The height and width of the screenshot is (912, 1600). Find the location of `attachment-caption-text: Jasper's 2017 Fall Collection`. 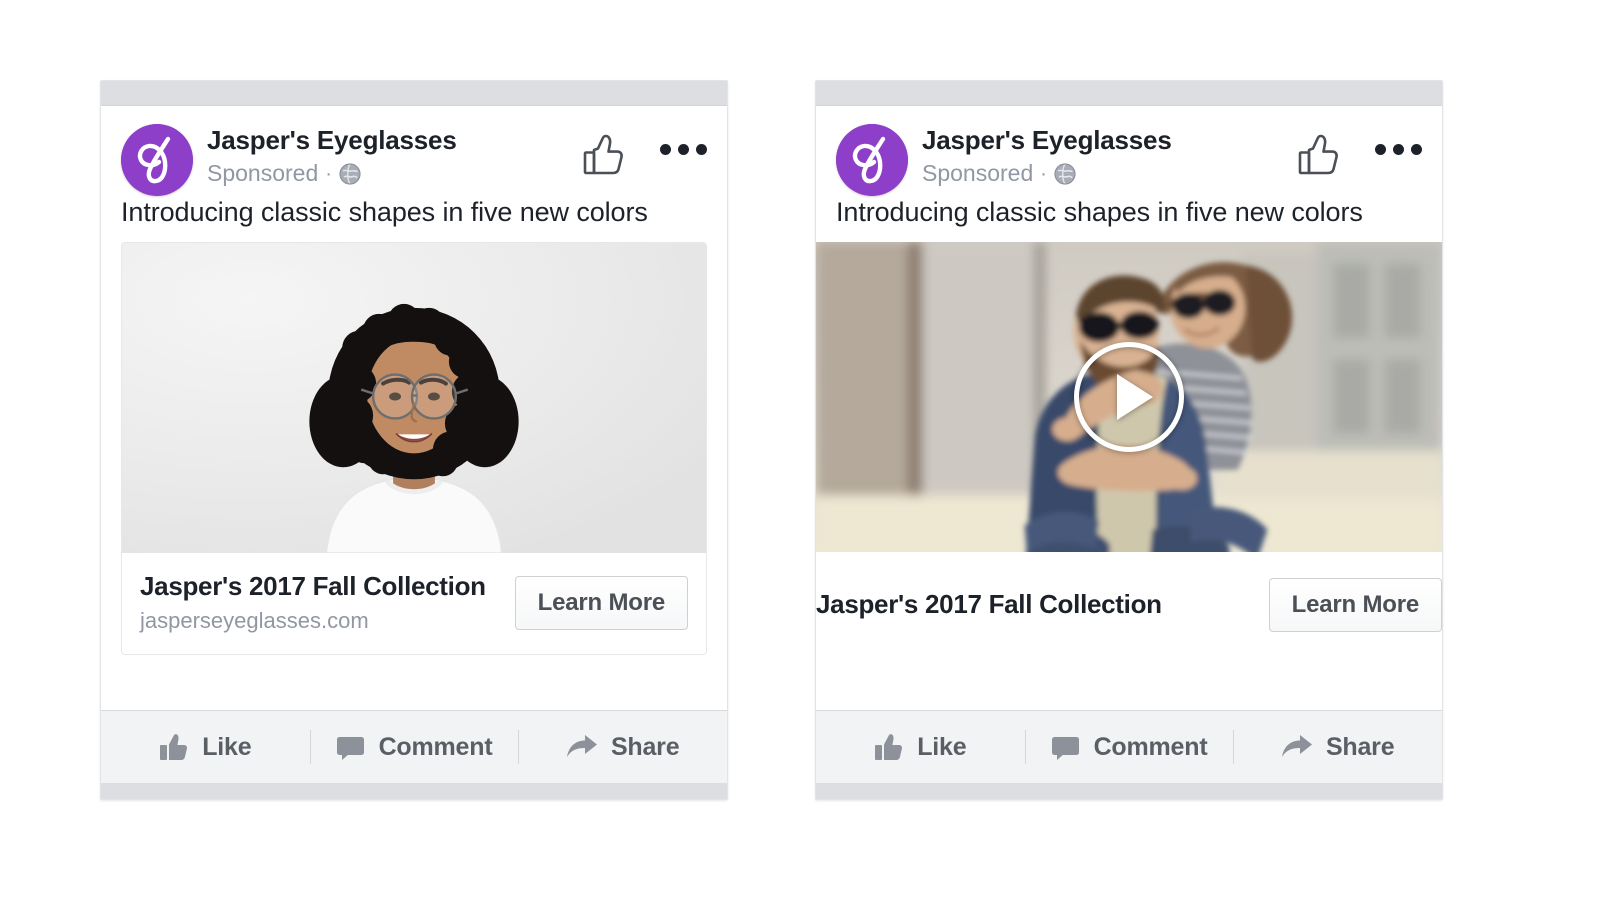

attachment-caption-text: Jasper's 2017 Fall Collection is located at coordinates (989, 604).